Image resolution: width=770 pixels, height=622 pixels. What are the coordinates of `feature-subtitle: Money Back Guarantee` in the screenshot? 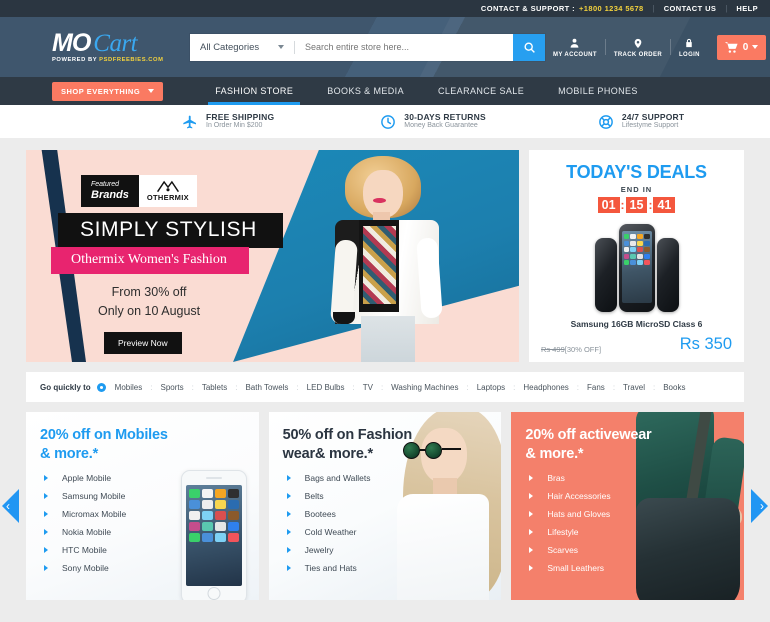 It's located at (441, 126).